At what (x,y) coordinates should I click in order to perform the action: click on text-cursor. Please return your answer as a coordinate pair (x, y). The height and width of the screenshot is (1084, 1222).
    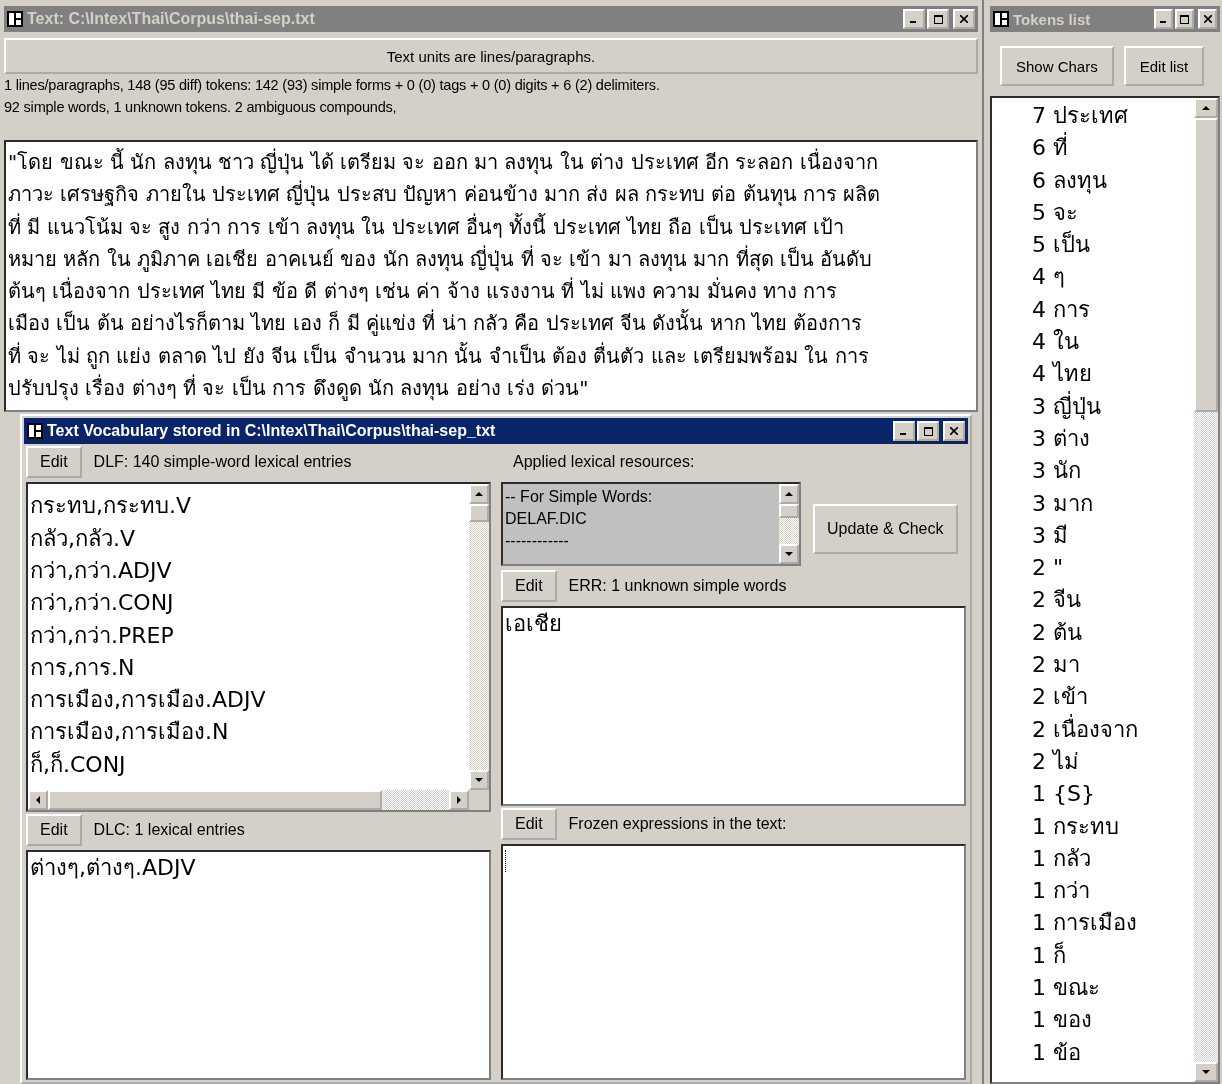
    Looking at the image, I should click on (506, 861).